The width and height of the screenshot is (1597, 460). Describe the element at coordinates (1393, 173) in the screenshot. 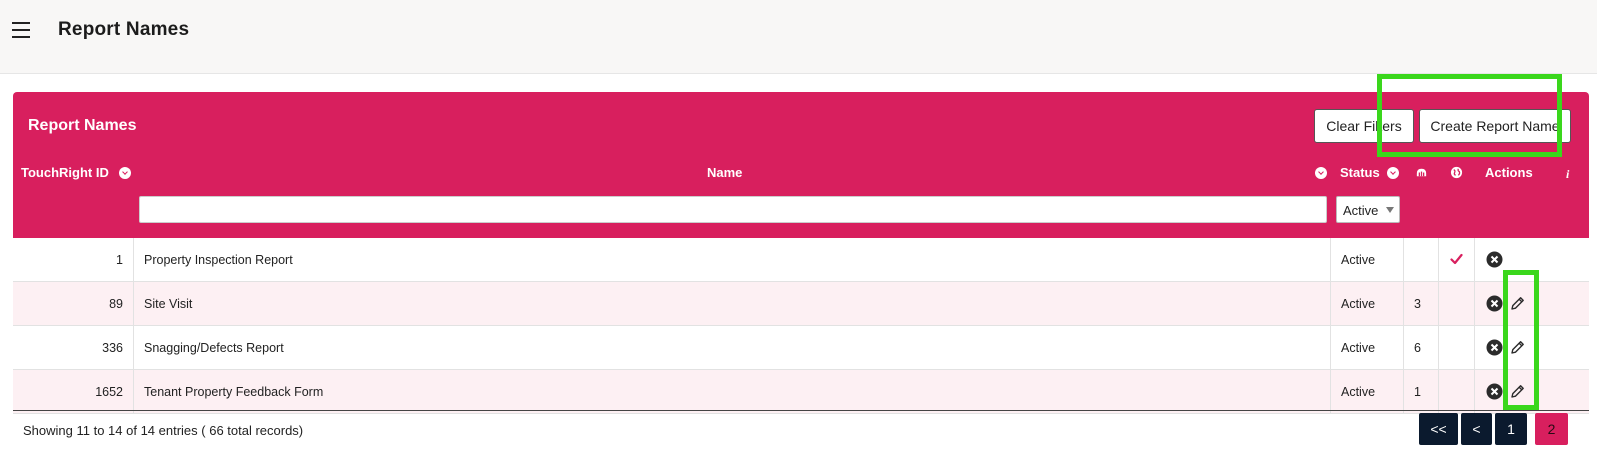

I see `sort-status-chevron-down-icon` at that location.